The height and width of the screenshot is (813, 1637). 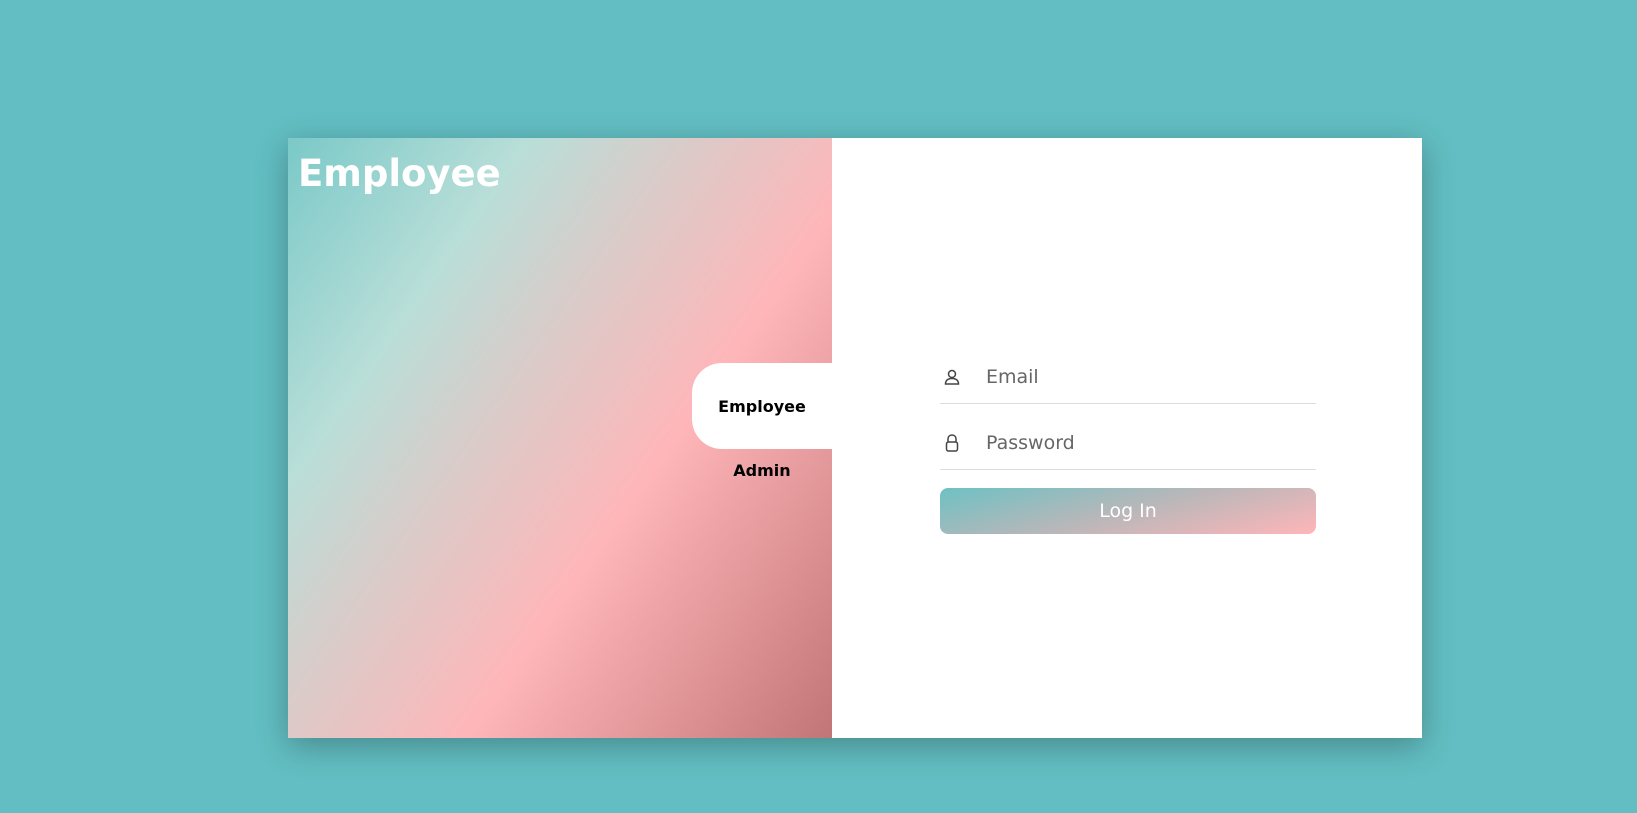 I want to click on login-form: Log In, so click(x=1128, y=442).